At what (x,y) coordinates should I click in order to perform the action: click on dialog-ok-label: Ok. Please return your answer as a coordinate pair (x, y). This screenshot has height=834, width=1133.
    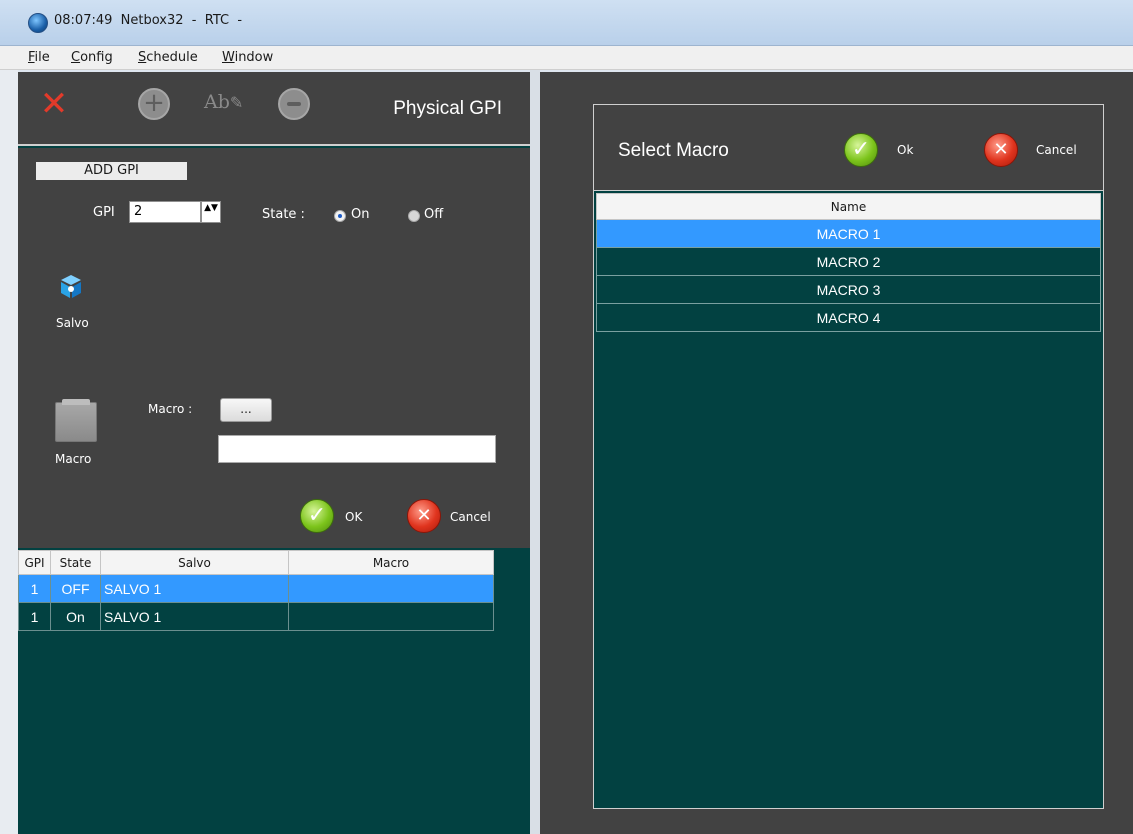
    Looking at the image, I should click on (905, 150).